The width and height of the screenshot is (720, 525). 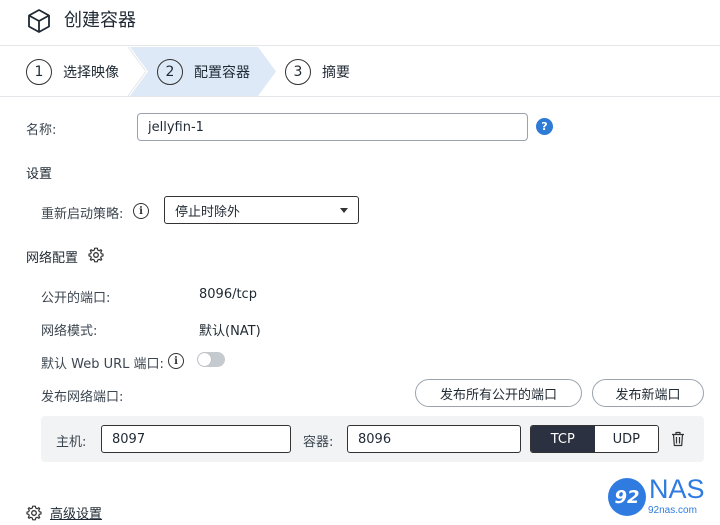 I want to click on wizard-steps: 1 选择映像 2 配置容器 3 摘要, so click(x=360, y=72).